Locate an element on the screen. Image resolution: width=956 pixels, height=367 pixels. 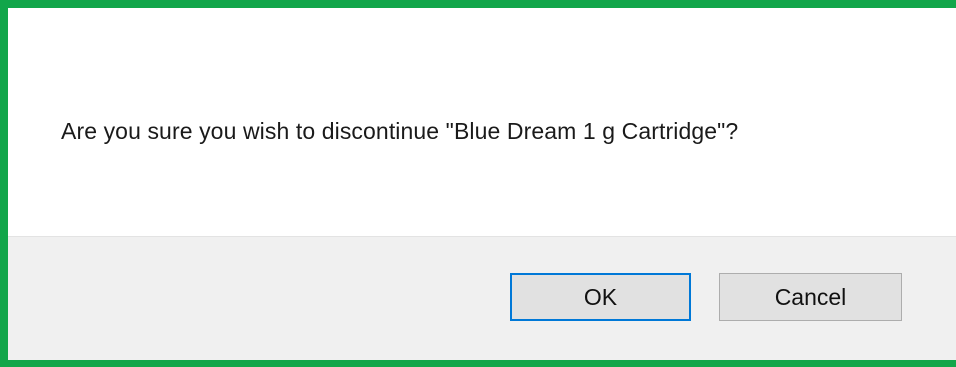
cancel-button: Cancel is located at coordinates (810, 297).